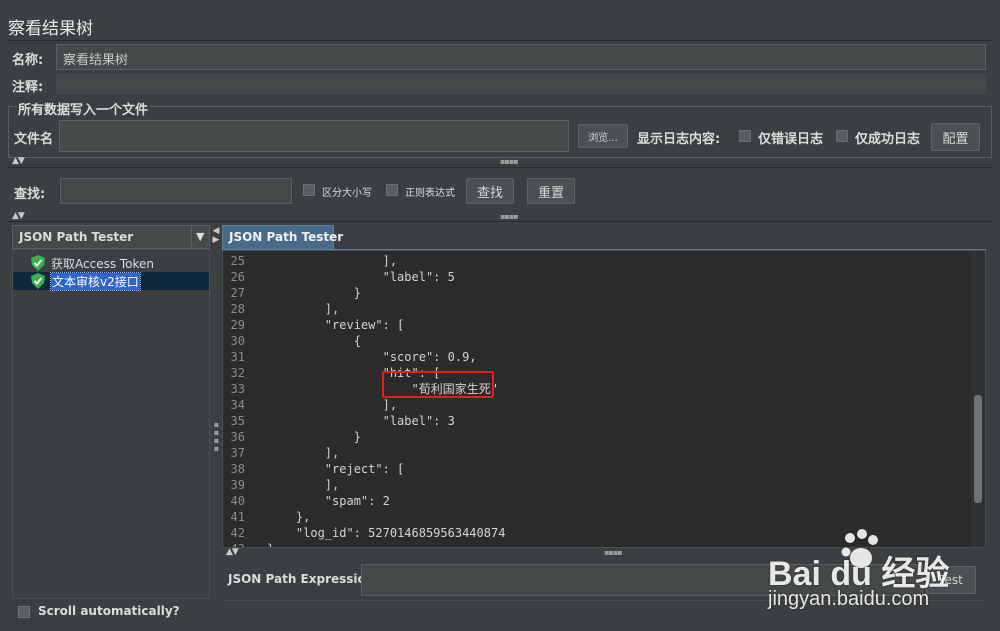 The height and width of the screenshot is (631, 1000). I want to click on title-separator, so click(500, 40).